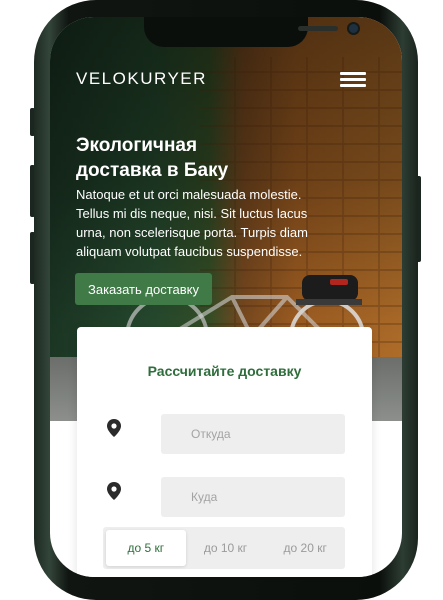 Image resolution: width=443 pixels, height=600 pixels. Describe the element at coordinates (141, 79) in the screenshot. I see `brand-logo: VELOKURYER` at that location.